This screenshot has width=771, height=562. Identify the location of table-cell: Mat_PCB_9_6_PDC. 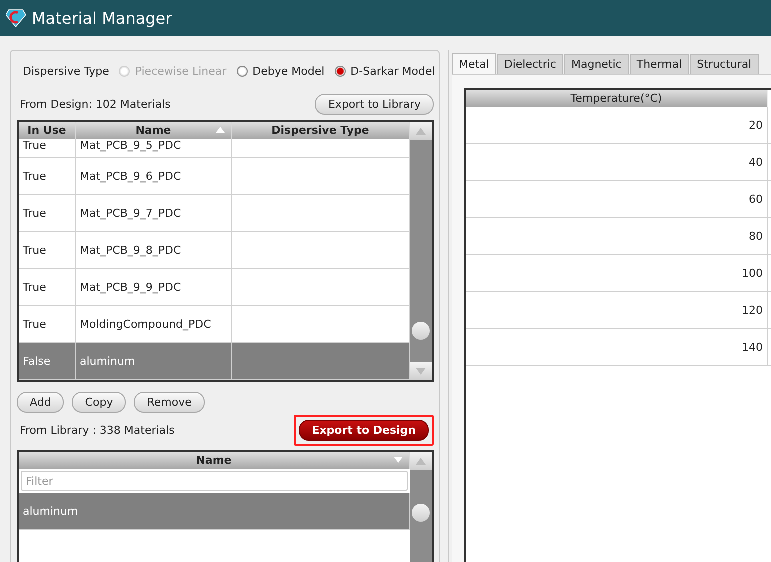
(154, 176).